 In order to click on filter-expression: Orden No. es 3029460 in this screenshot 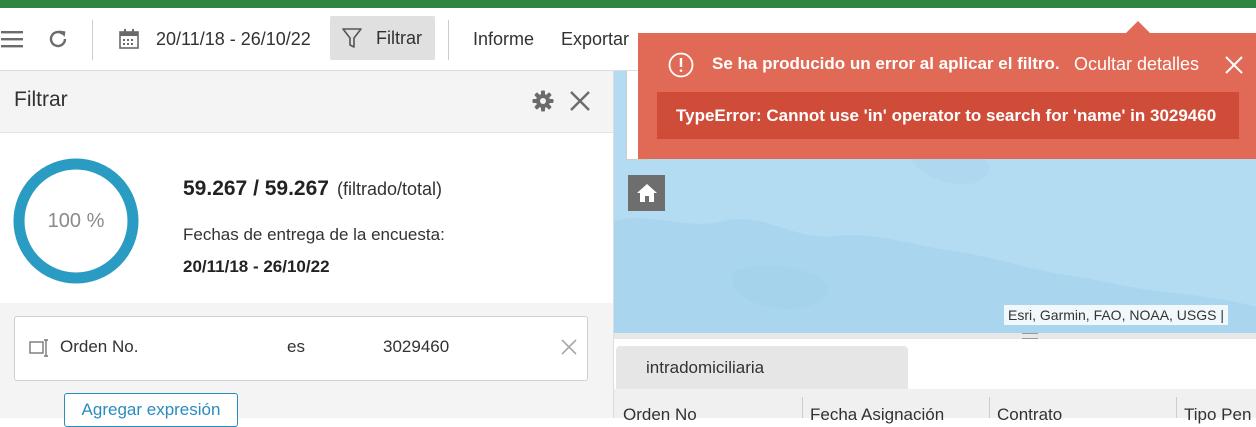, I will do `click(301, 348)`.